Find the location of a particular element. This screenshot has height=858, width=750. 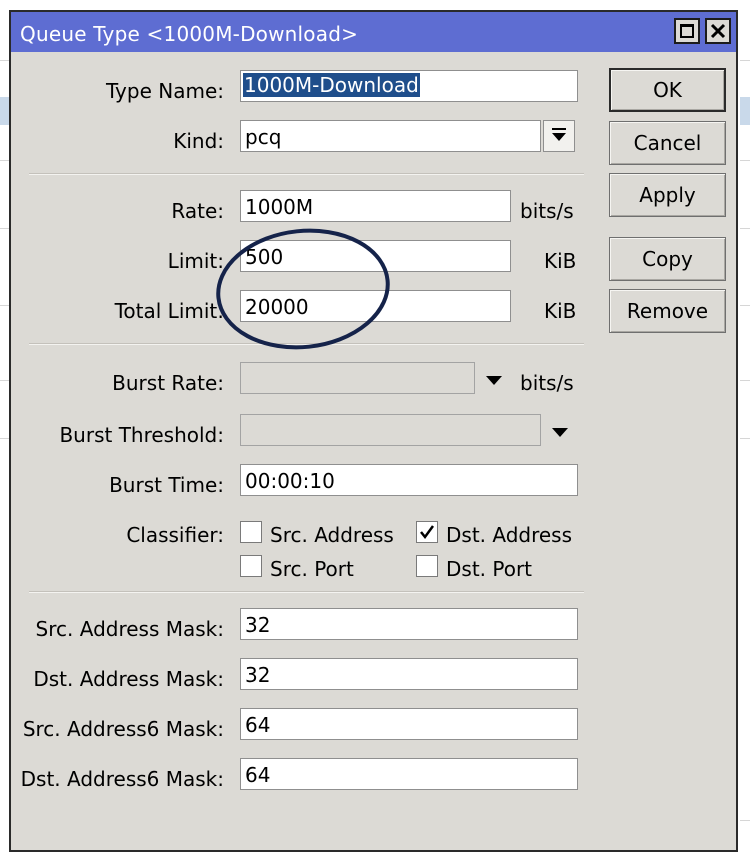

rate-label: Rate: is located at coordinates (197, 211).